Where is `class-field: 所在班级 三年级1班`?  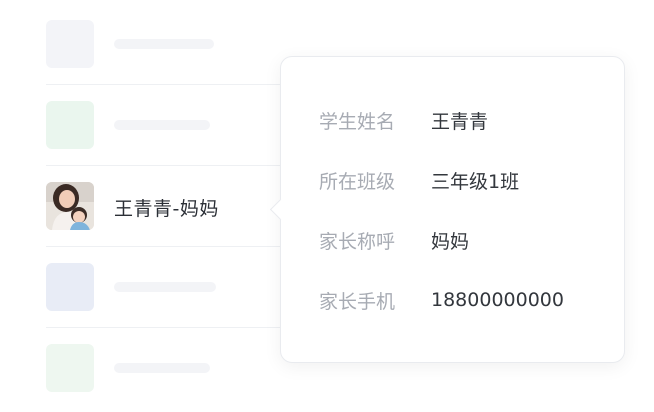 class-field: 所在班级 三年级1班 is located at coordinates (419, 180).